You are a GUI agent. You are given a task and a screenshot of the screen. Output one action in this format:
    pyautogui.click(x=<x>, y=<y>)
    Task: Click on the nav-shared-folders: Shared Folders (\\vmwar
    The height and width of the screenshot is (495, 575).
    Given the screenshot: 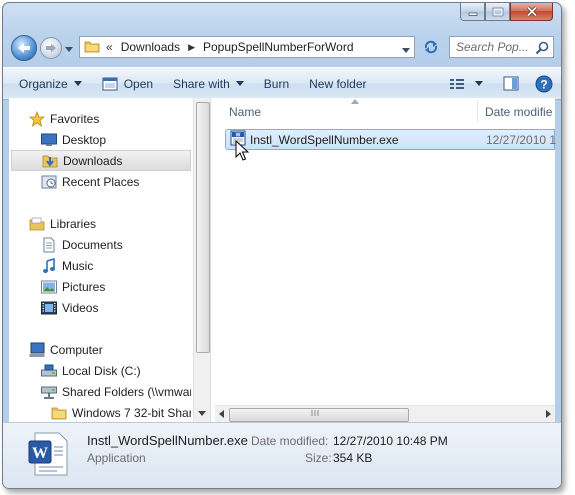 What is the action you would take?
    pyautogui.click(x=116, y=391)
    